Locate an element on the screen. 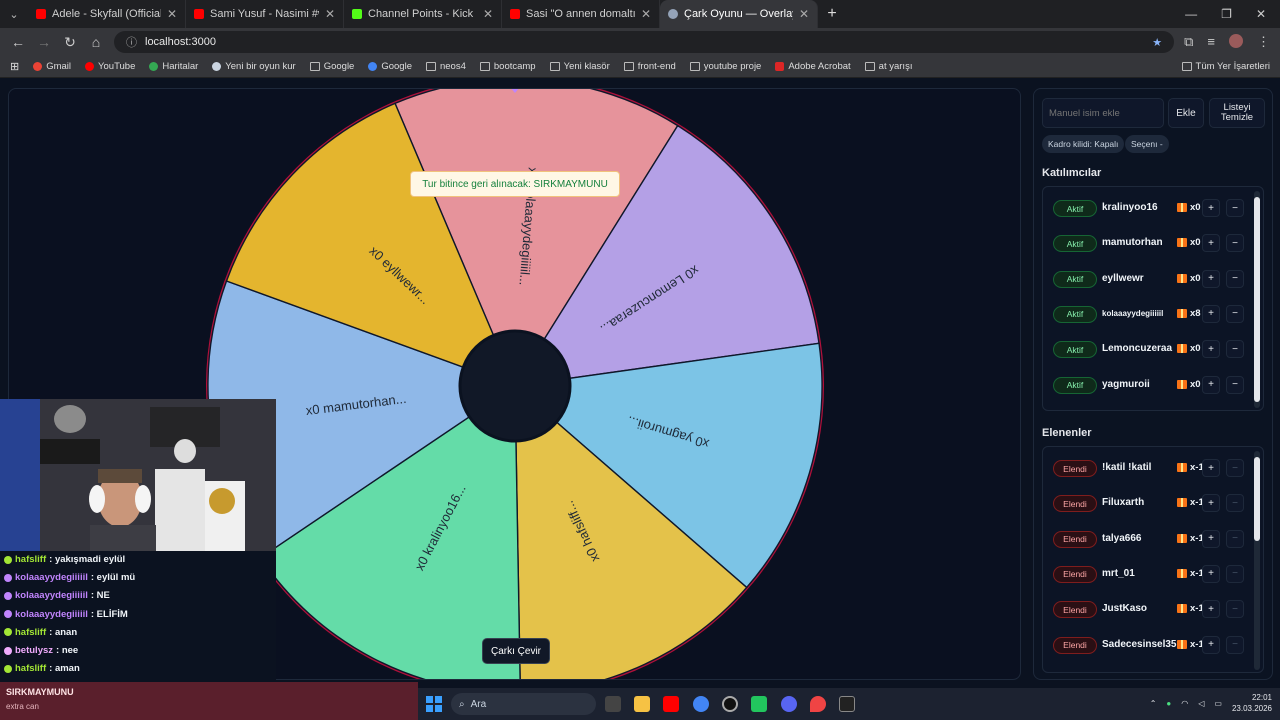 The width and height of the screenshot is (1280, 720). spin-button: Çarkı Çevir is located at coordinates (516, 651).